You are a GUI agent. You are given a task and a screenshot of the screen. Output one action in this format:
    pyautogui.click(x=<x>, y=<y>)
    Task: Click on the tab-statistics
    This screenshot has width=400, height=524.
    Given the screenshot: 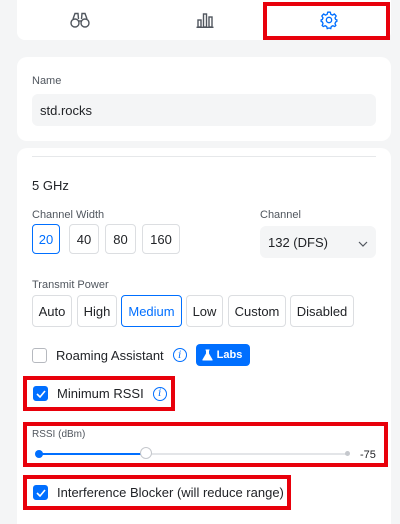 What is the action you would take?
    pyautogui.click(x=204, y=20)
    